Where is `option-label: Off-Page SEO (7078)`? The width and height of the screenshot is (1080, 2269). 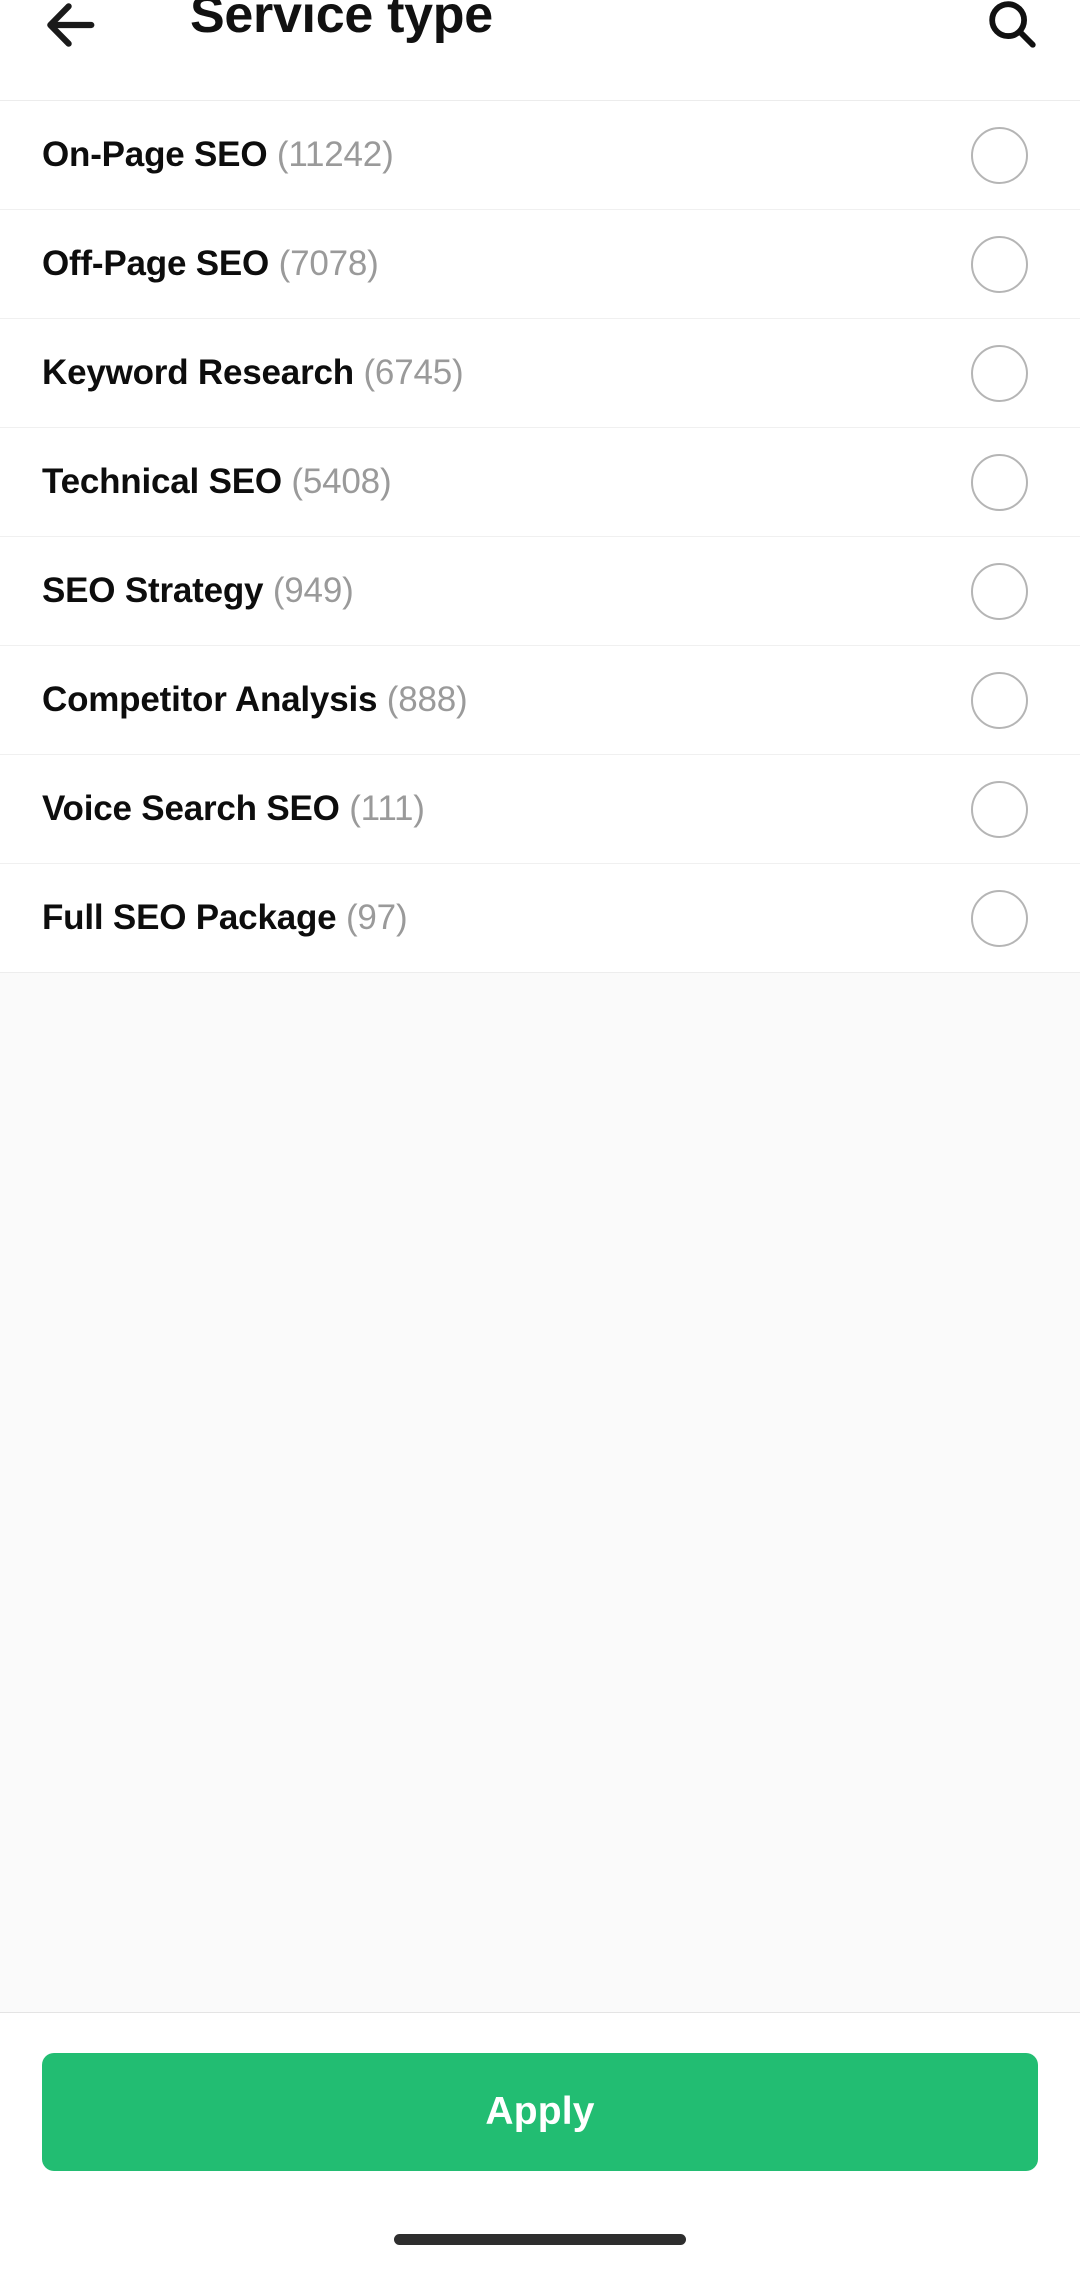
option-label: Off-Page SEO (7078) is located at coordinates (506, 264).